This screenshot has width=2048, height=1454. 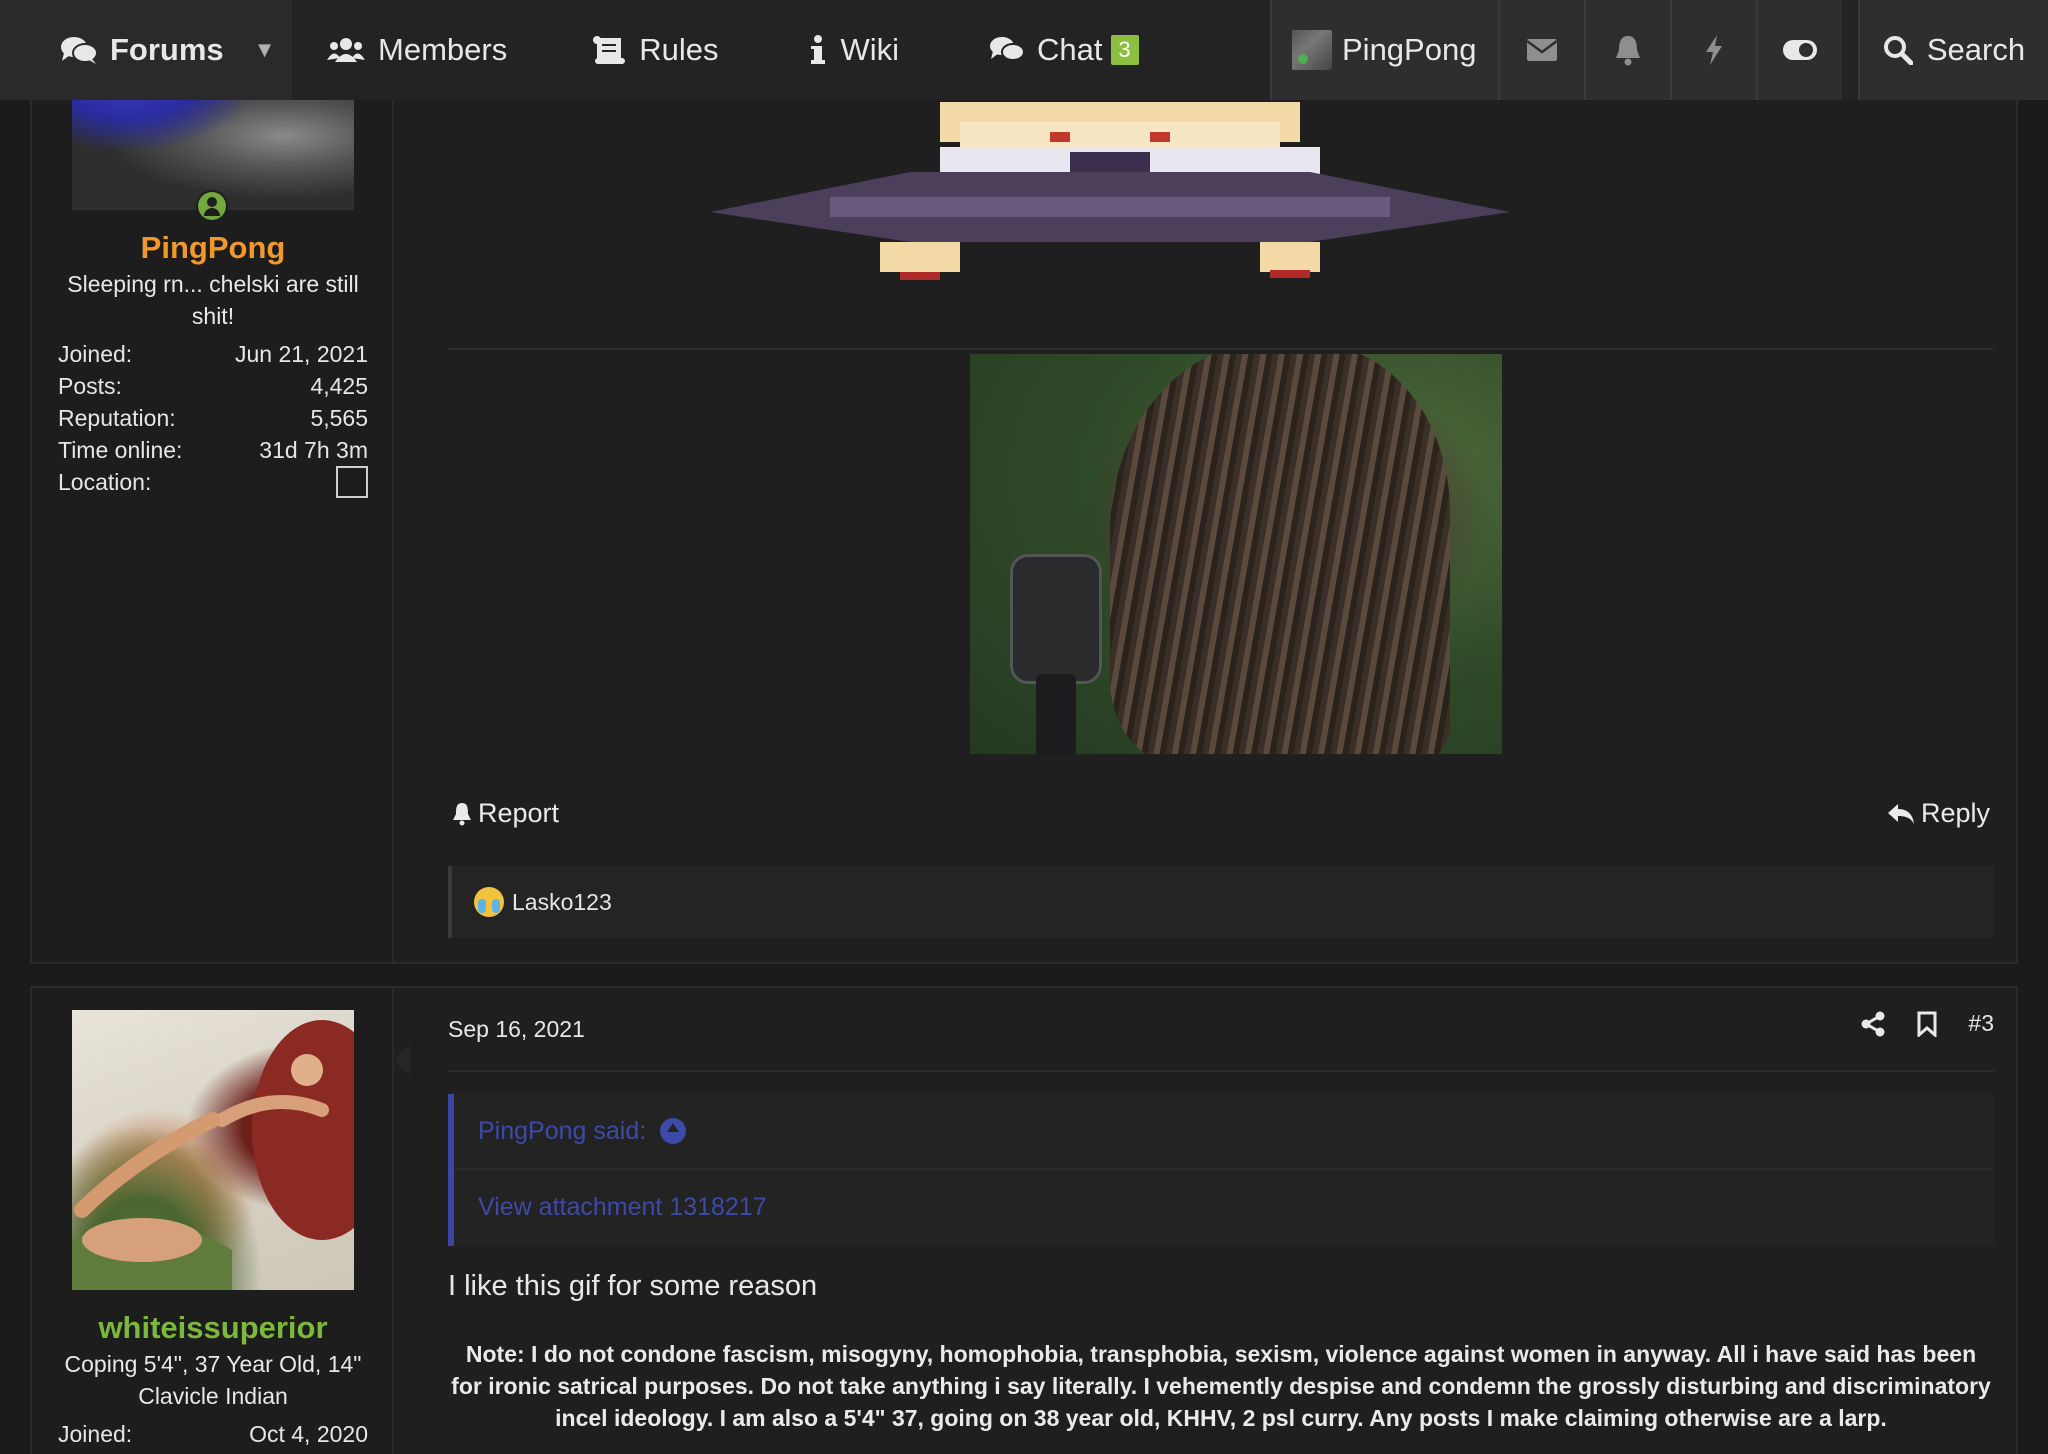 I want to click on share-icon, so click(x=1873, y=1024).